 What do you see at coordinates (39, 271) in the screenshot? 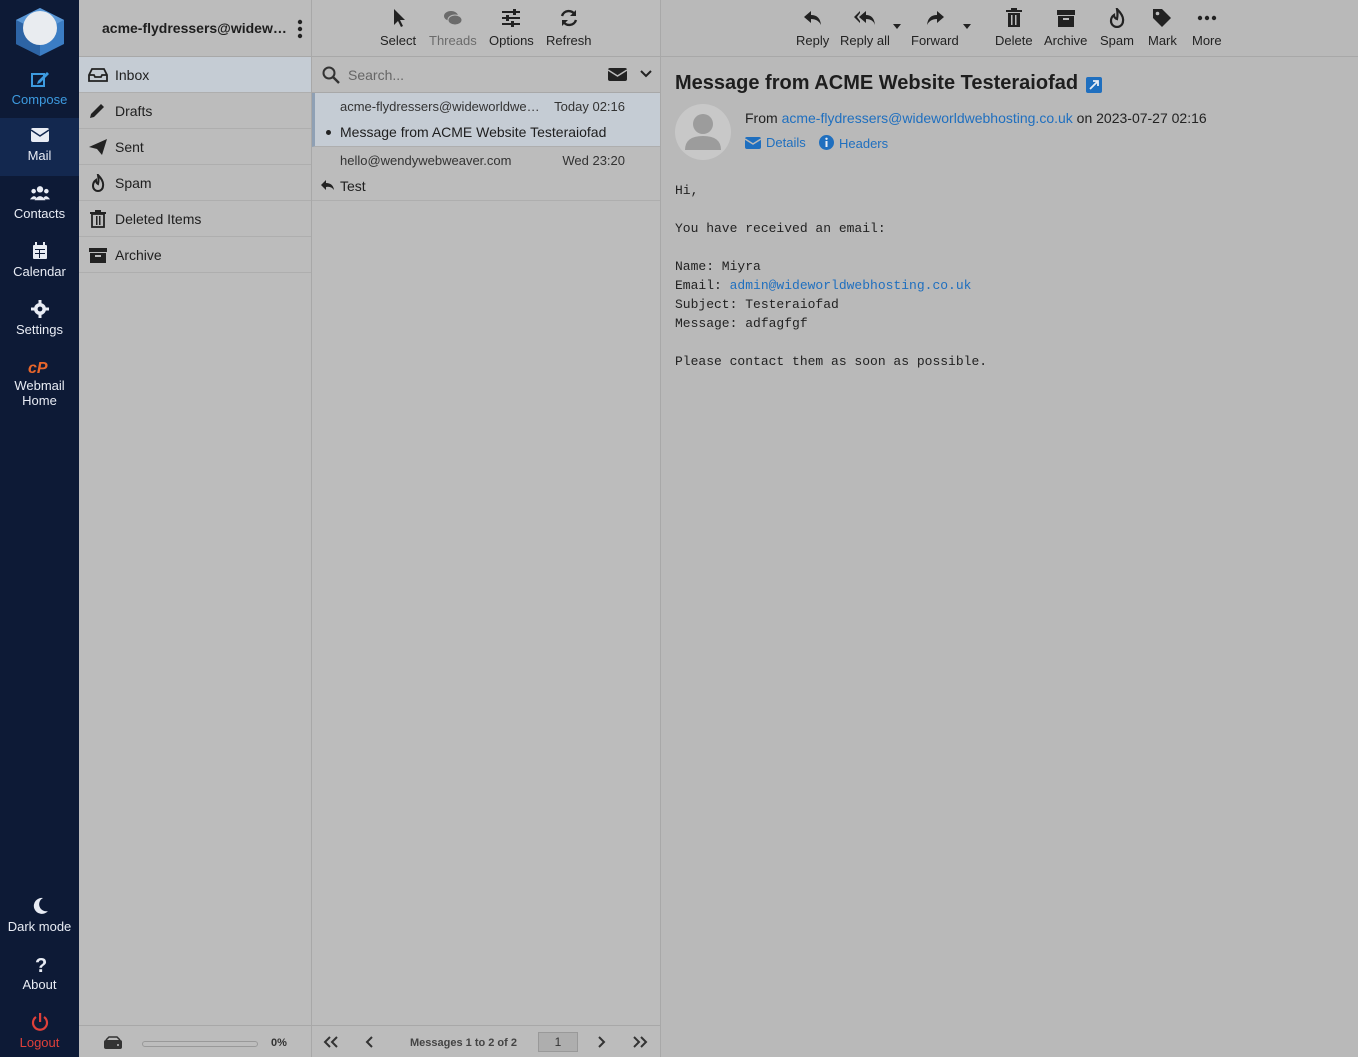
I see `nav-calendar-label: Calendar` at bounding box center [39, 271].